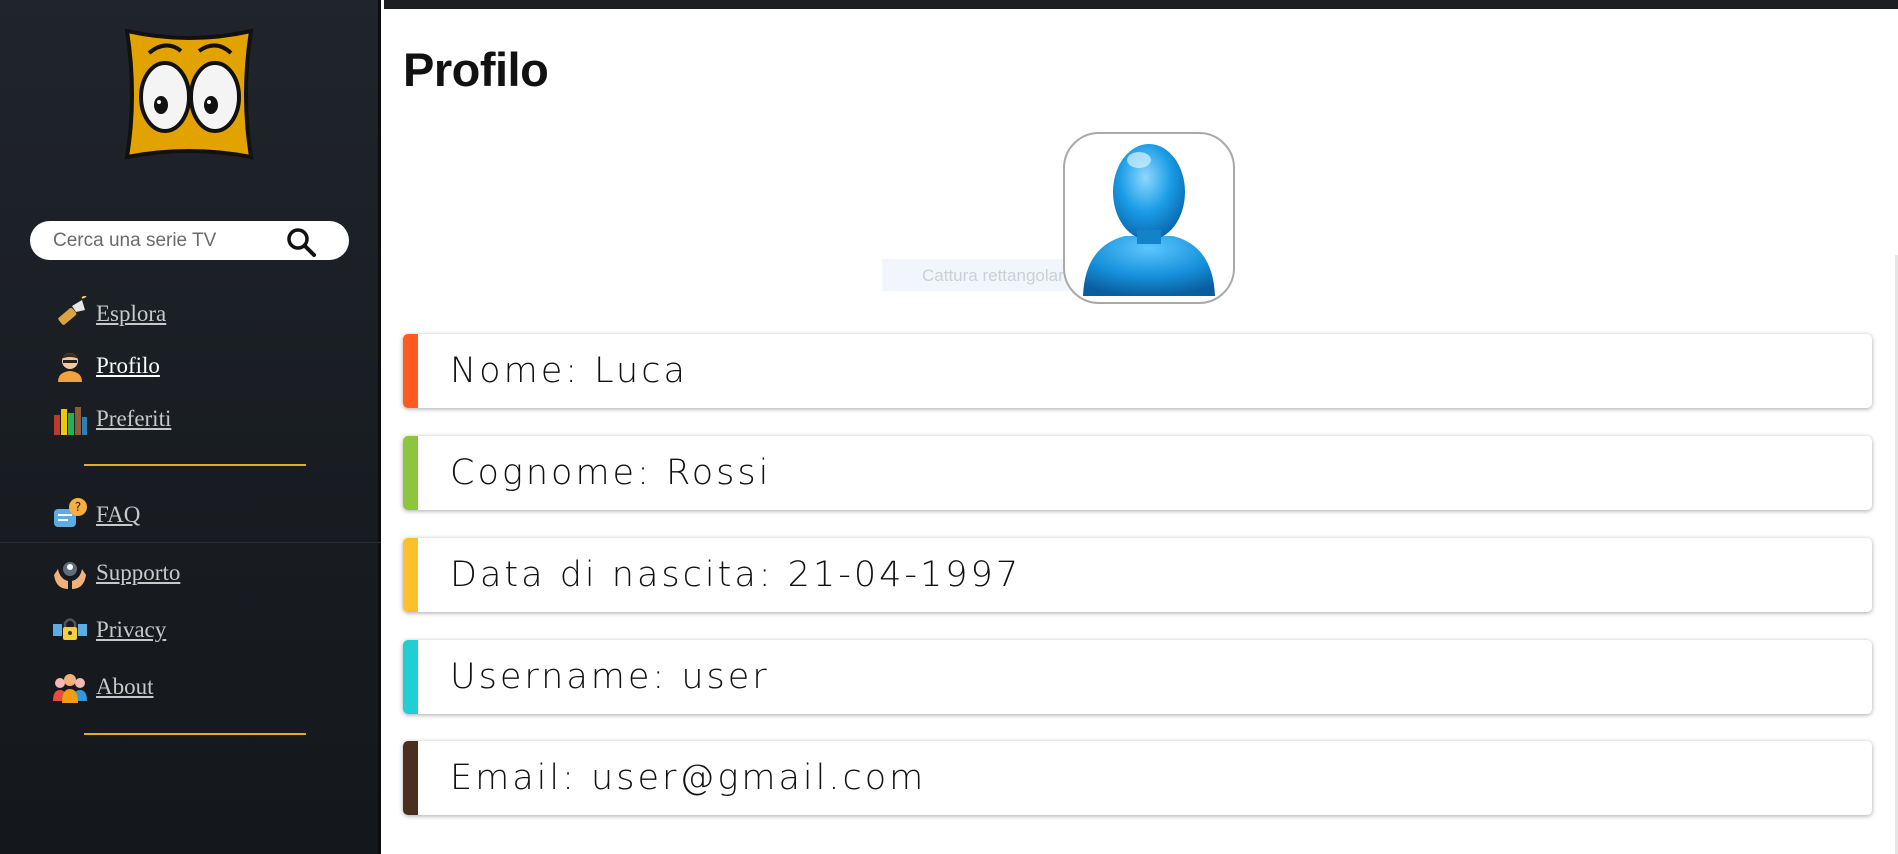 Image resolution: width=1898 pixels, height=854 pixels. Describe the element at coordinates (610, 677) in the screenshot. I see `field-username: Username: user` at that location.